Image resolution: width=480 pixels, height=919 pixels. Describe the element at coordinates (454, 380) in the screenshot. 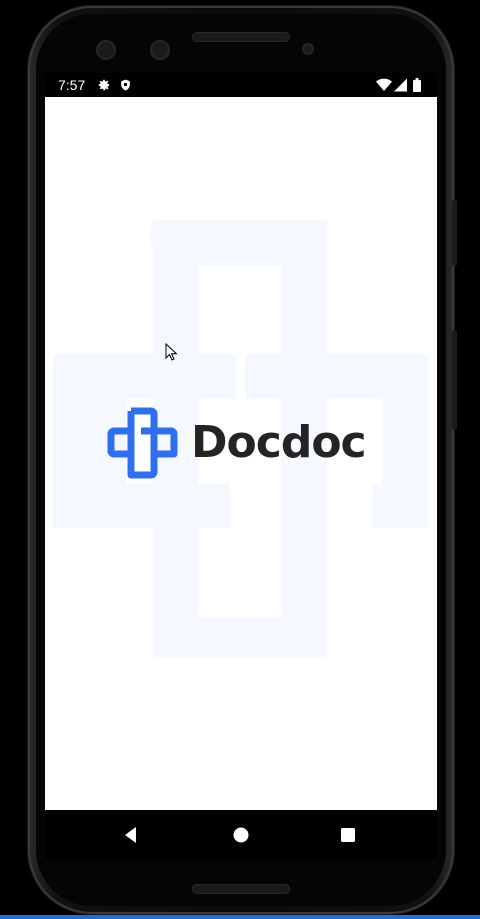

I see `power-button` at that location.